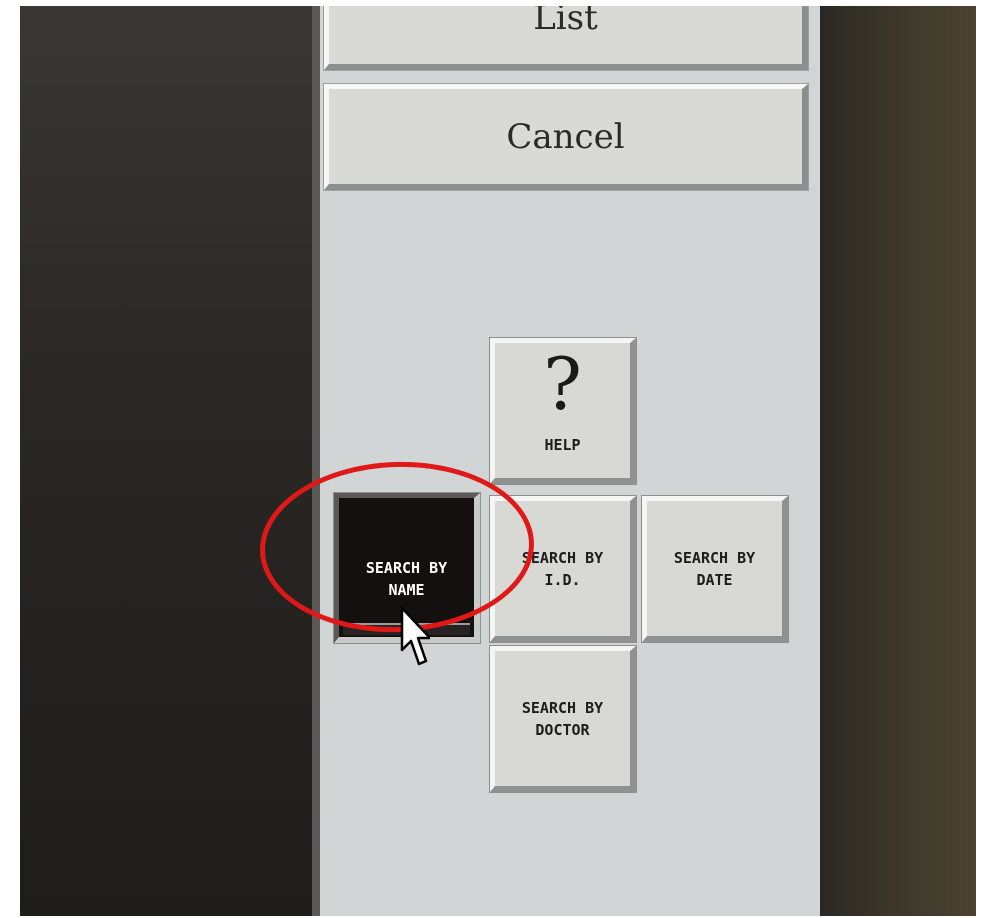 Image resolution: width=989 pixels, height=918 pixels. I want to click on search-by-name-line1: SEARCH BY, so click(406, 567).